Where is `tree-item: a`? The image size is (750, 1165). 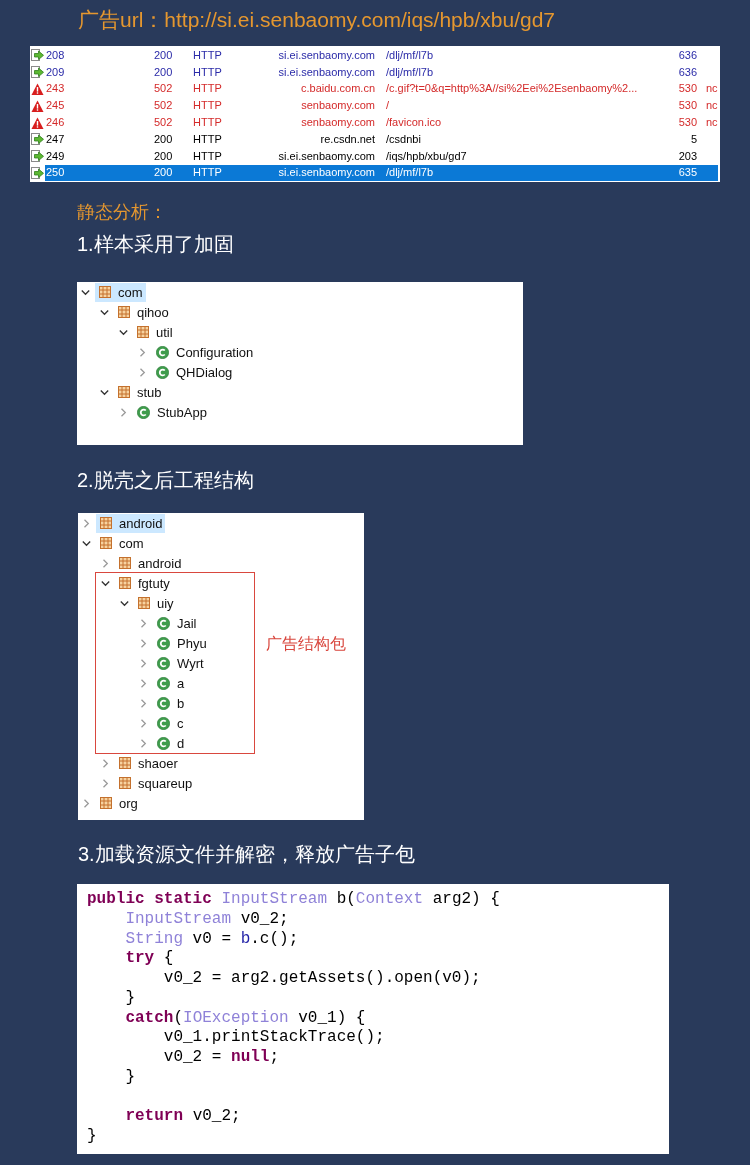 tree-item: a is located at coordinates (170, 683).